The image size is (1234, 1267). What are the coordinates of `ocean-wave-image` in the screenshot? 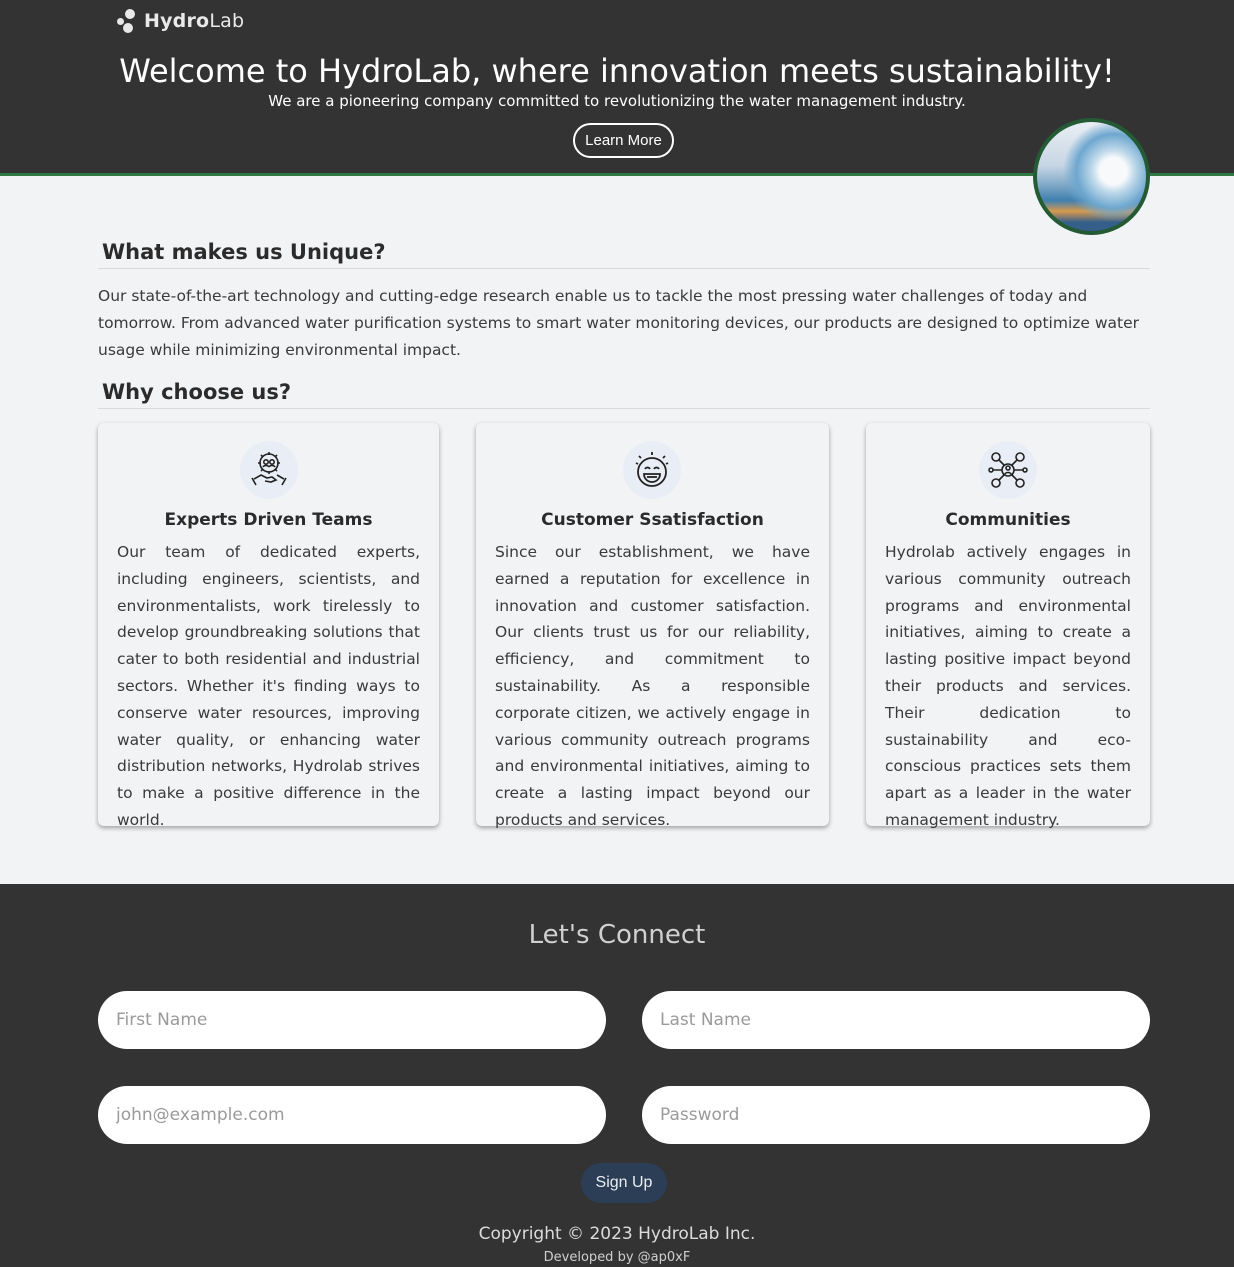 It's located at (1091, 176).